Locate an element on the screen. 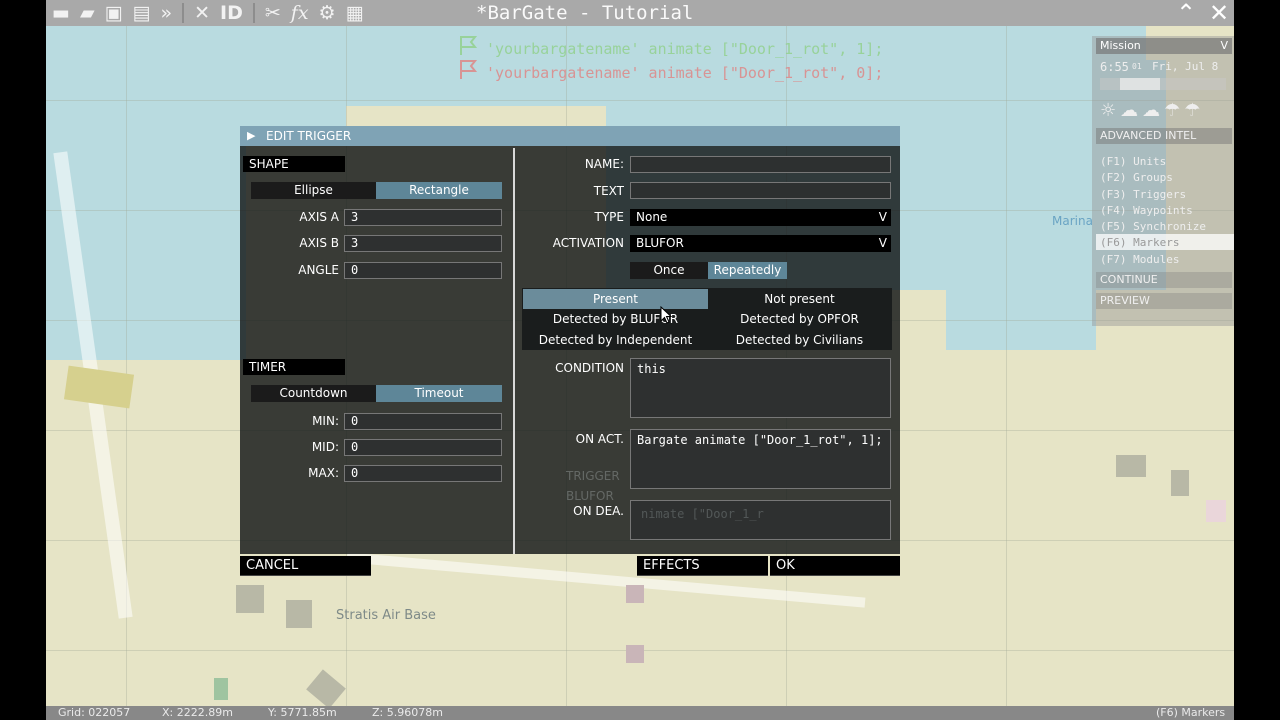 This screenshot has height=720, width=1280. name-field is located at coordinates (760, 164).